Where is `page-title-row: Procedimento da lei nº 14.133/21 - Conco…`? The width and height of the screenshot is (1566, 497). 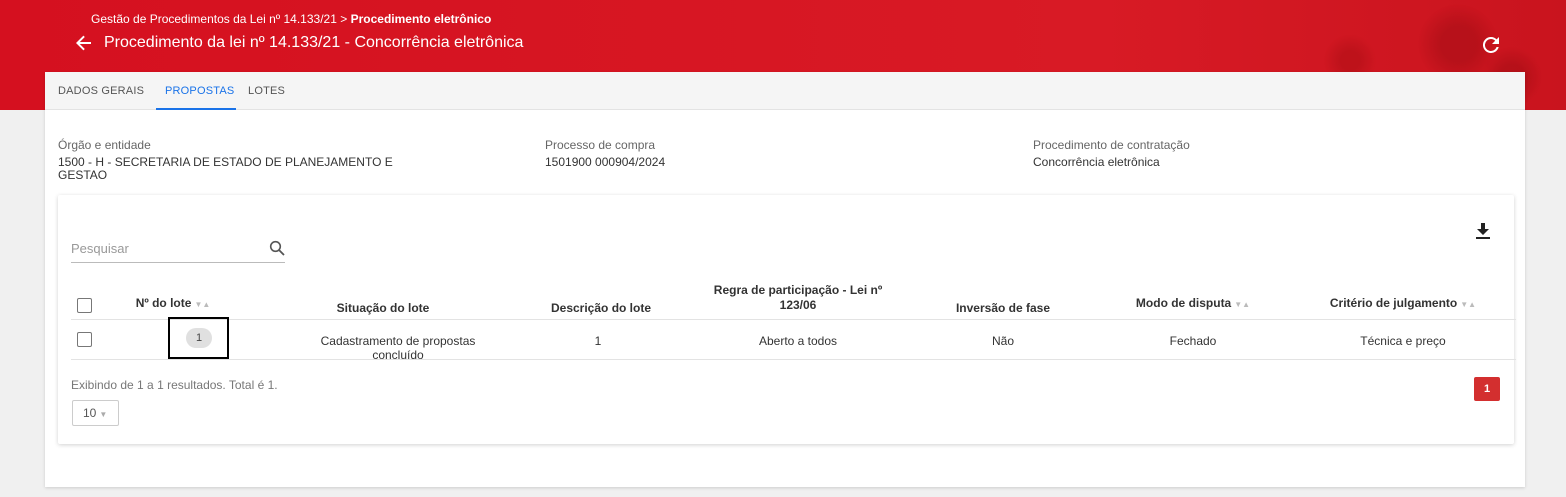
page-title-row: Procedimento da lei nº 14.133/21 - Conco… is located at coordinates (299, 43).